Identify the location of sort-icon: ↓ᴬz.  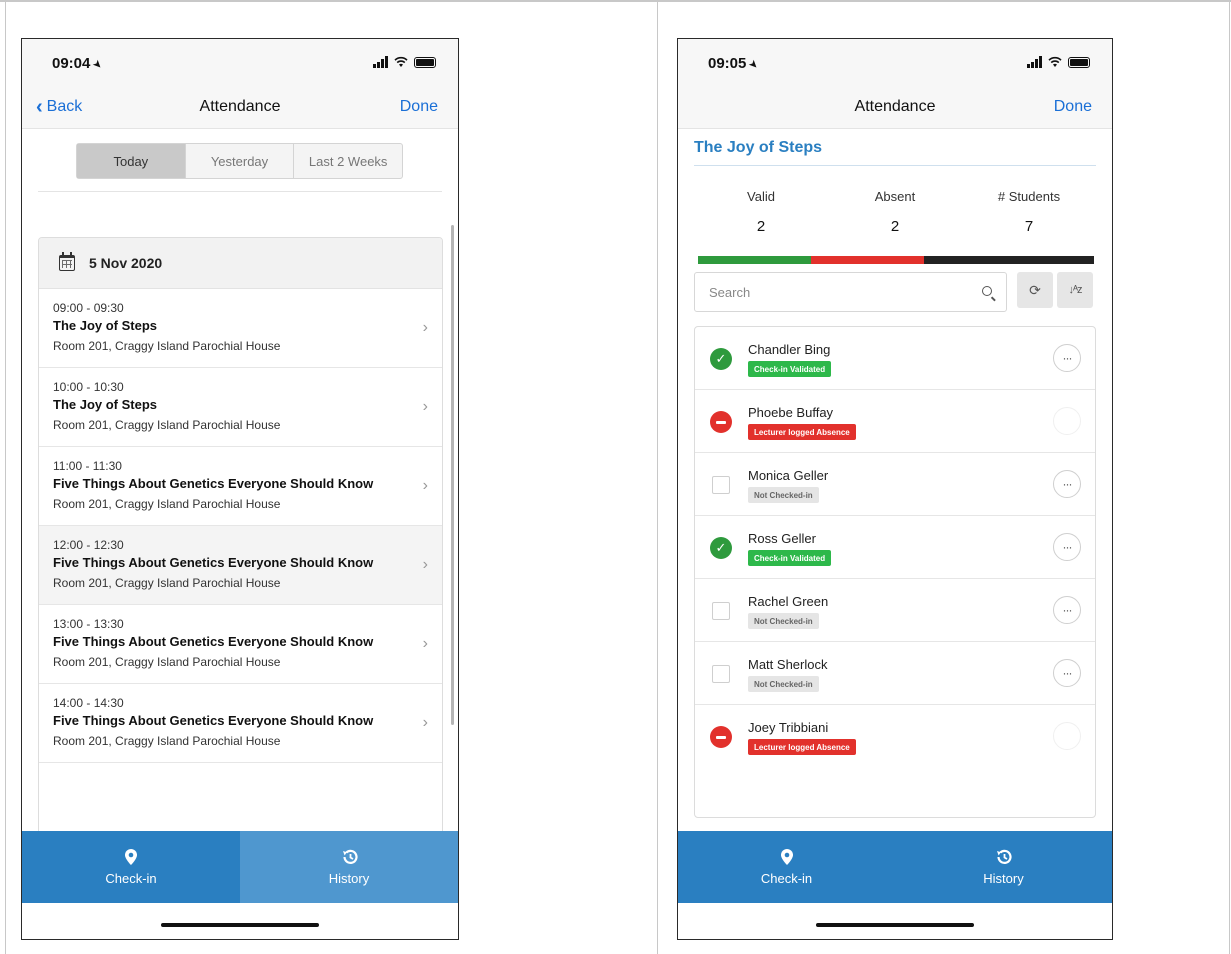
(1075, 290).